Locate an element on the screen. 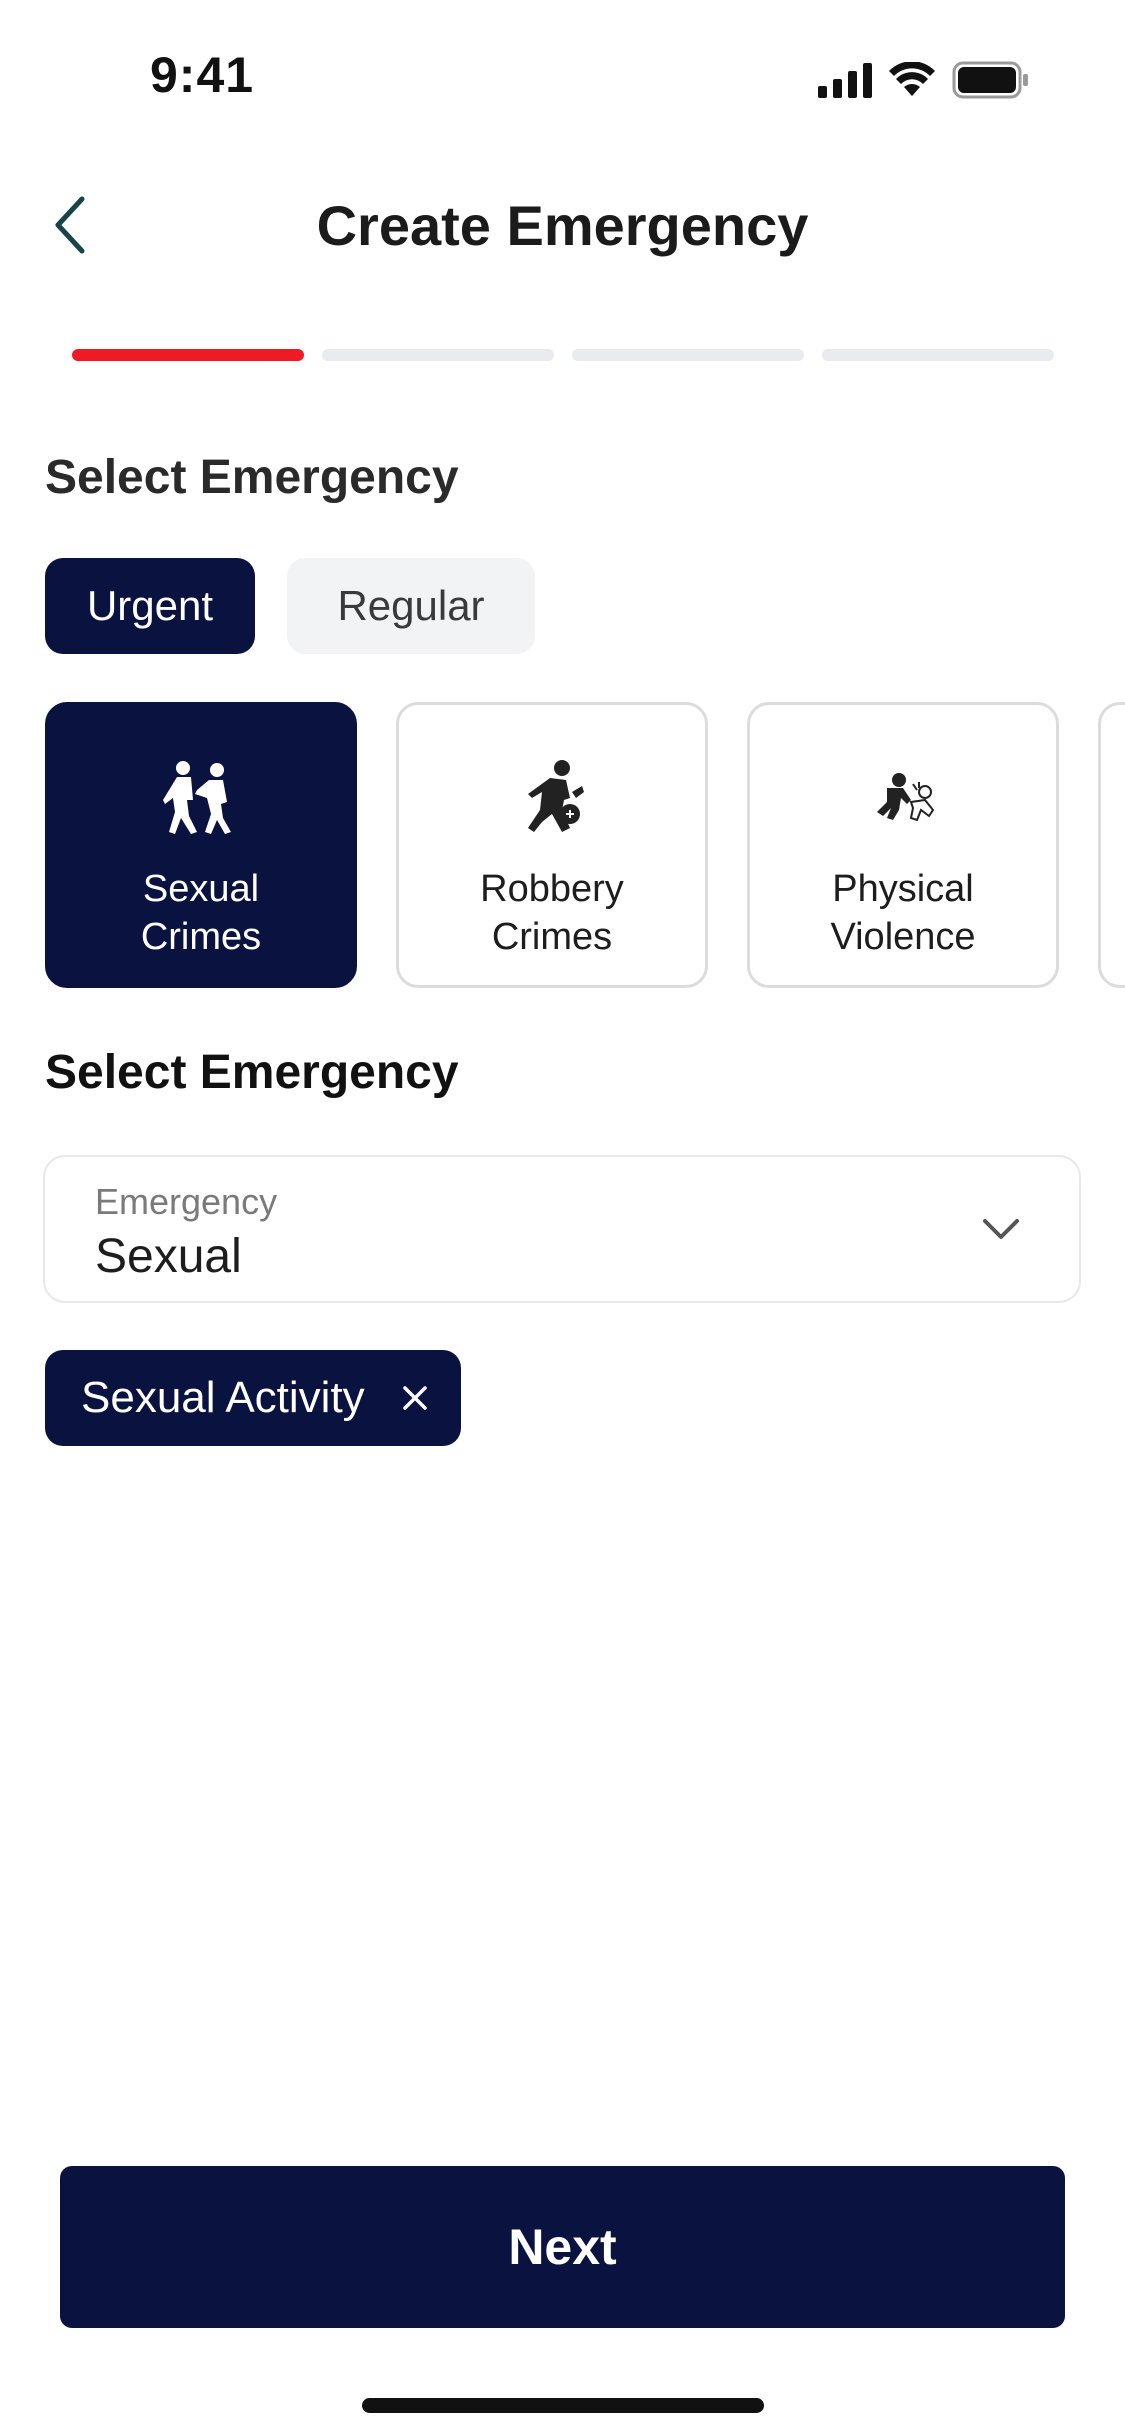 The height and width of the screenshot is (2436, 1125). urgency-tabs: Urgent Regular is located at coordinates (290, 606).